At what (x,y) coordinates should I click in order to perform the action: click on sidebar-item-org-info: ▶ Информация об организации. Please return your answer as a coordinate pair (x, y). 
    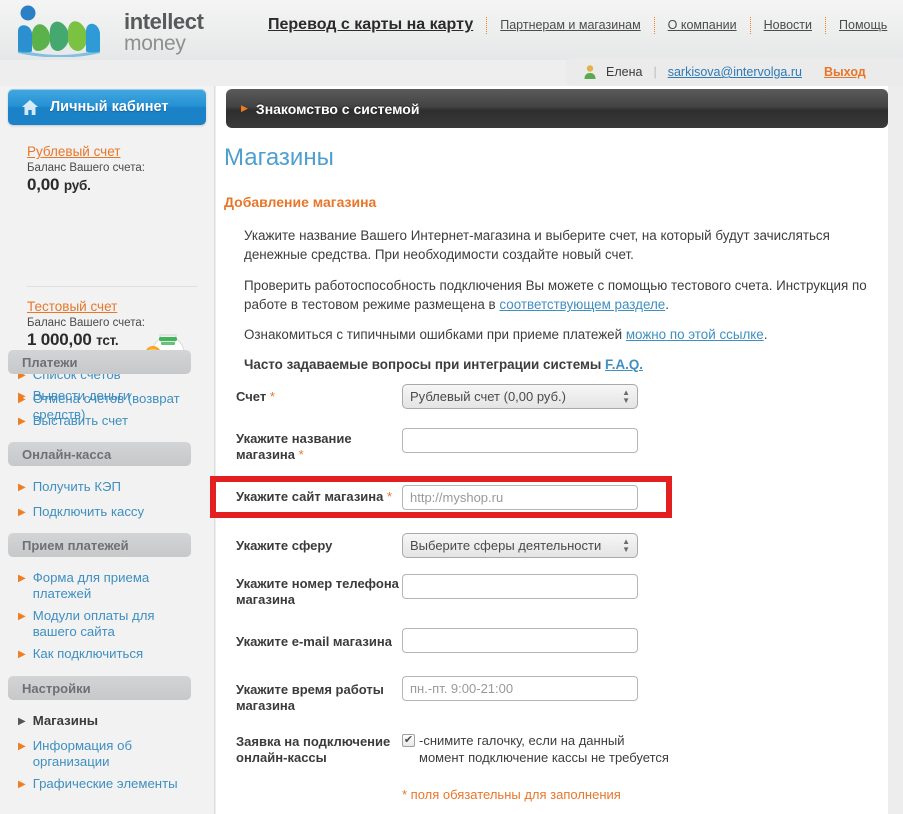
    Looking at the image, I should click on (99, 754).